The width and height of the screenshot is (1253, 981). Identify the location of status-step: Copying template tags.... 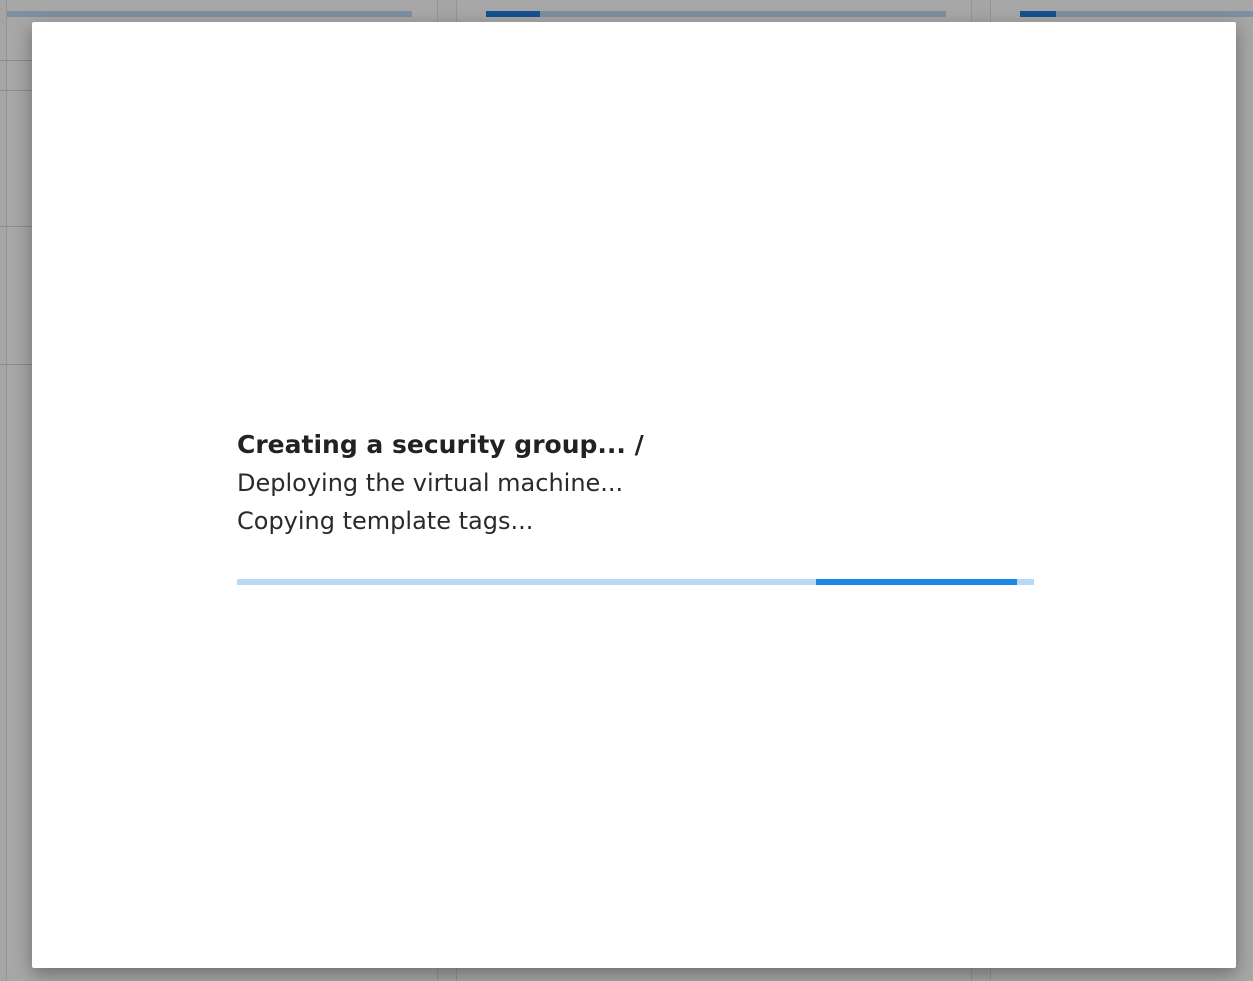
(385, 521).